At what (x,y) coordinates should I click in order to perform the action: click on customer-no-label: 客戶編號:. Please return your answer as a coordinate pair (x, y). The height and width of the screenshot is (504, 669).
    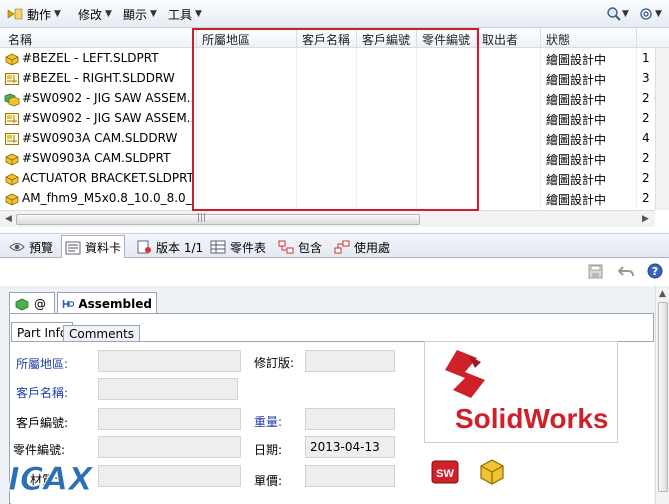
    Looking at the image, I should click on (42, 423).